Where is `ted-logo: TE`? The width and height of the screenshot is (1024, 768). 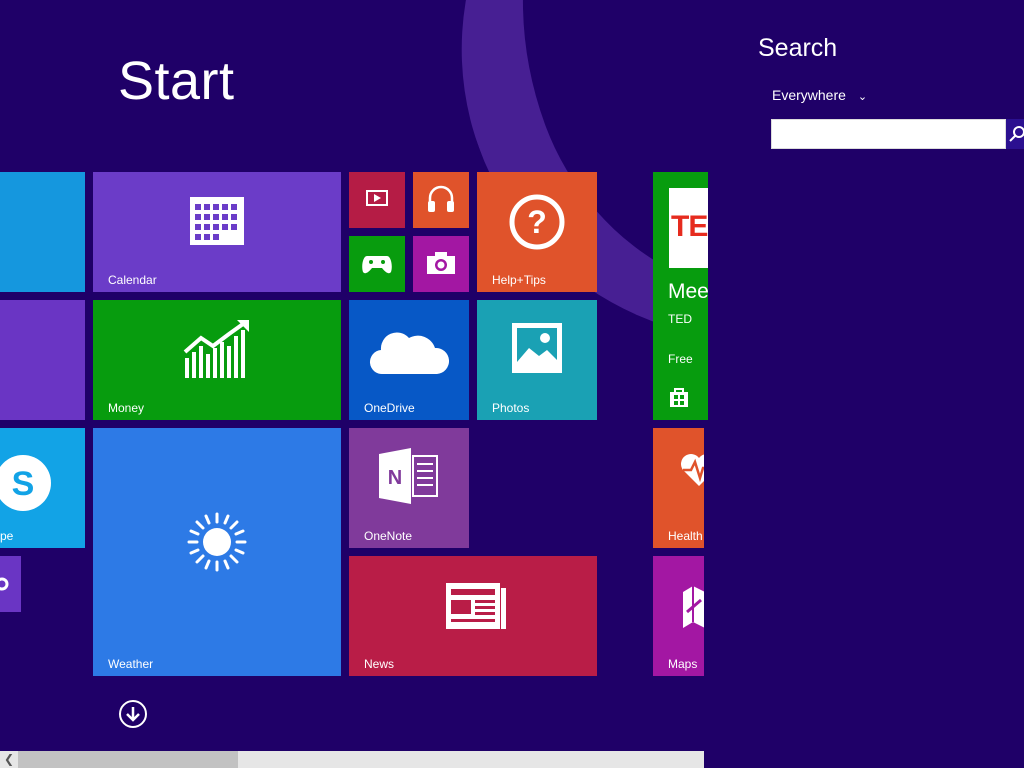 ted-logo: TE is located at coordinates (688, 228).